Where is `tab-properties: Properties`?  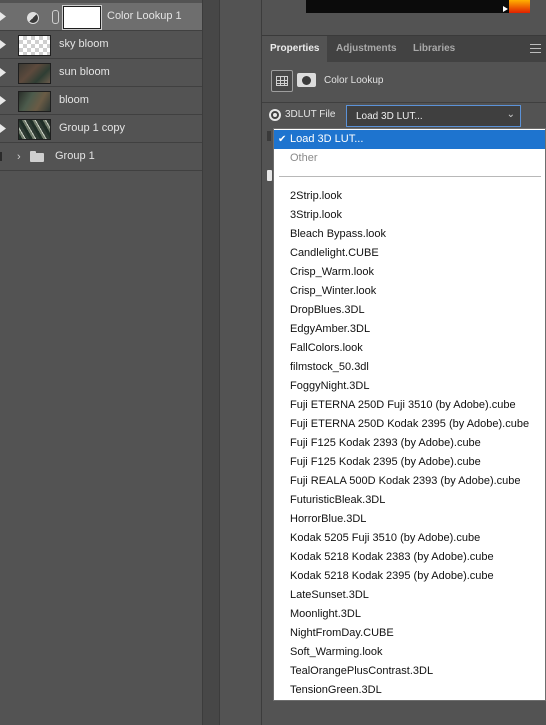 tab-properties: Properties is located at coordinates (295, 49).